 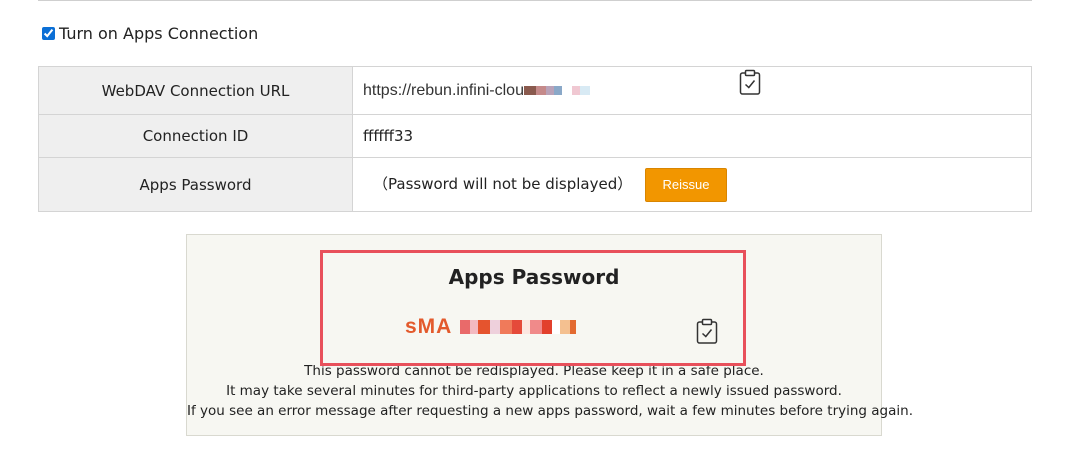 What do you see at coordinates (195, 136) in the screenshot?
I see `connection-id-key: Connection ID` at bounding box center [195, 136].